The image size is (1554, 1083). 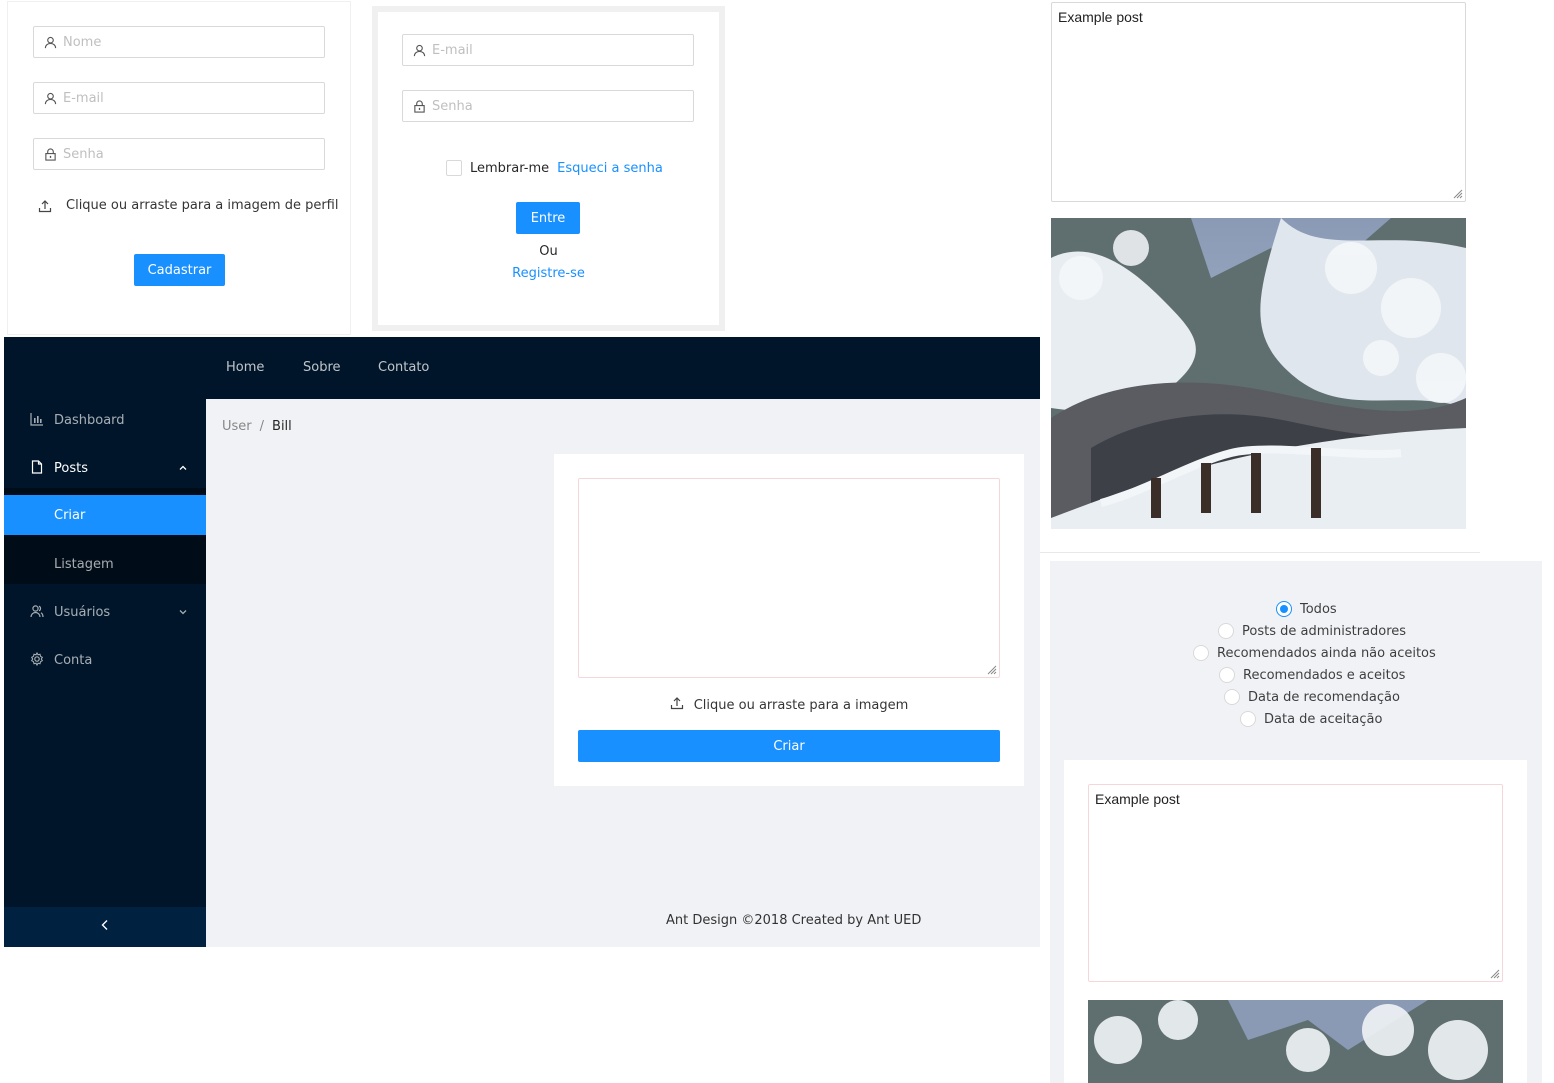 What do you see at coordinates (548, 50) in the screenshot?
I see `login-email-field: E-mail` at bounding box center [548, 50].